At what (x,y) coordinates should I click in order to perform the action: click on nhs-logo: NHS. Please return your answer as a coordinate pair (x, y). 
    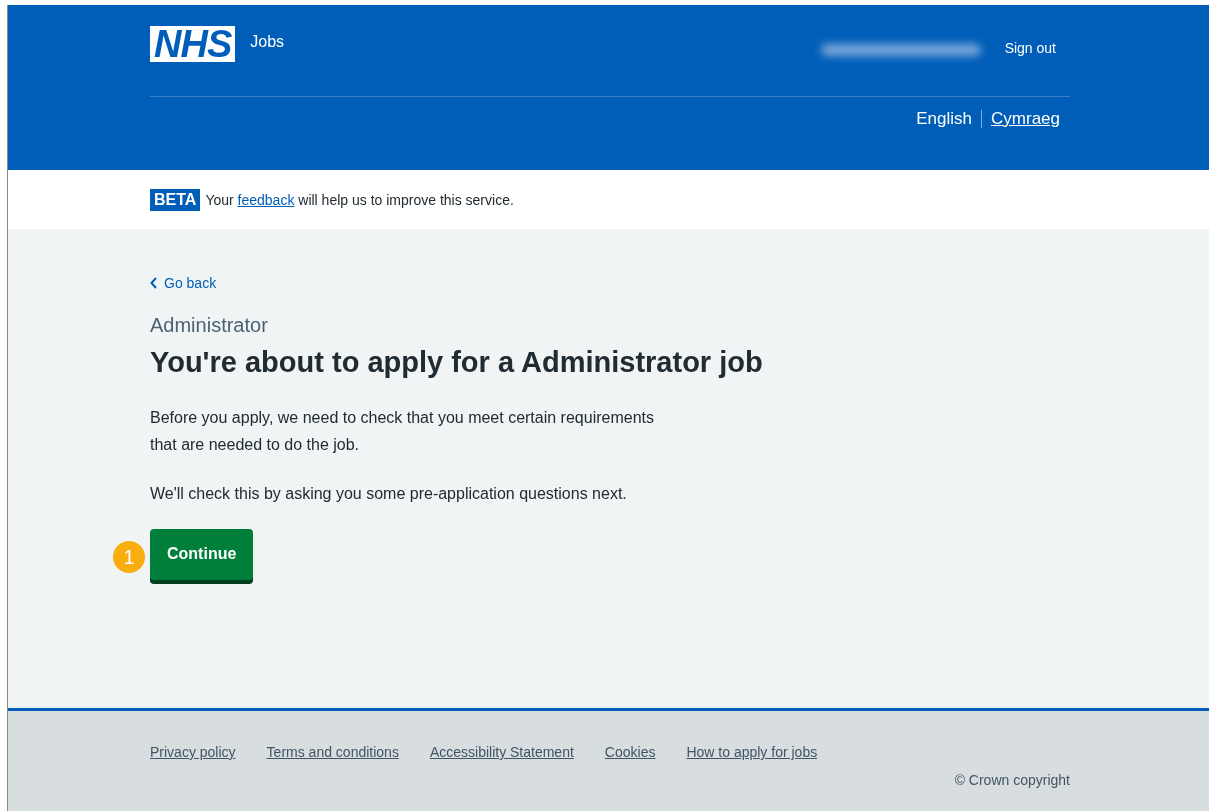
    Looking at the image, I should click on (193, 44).